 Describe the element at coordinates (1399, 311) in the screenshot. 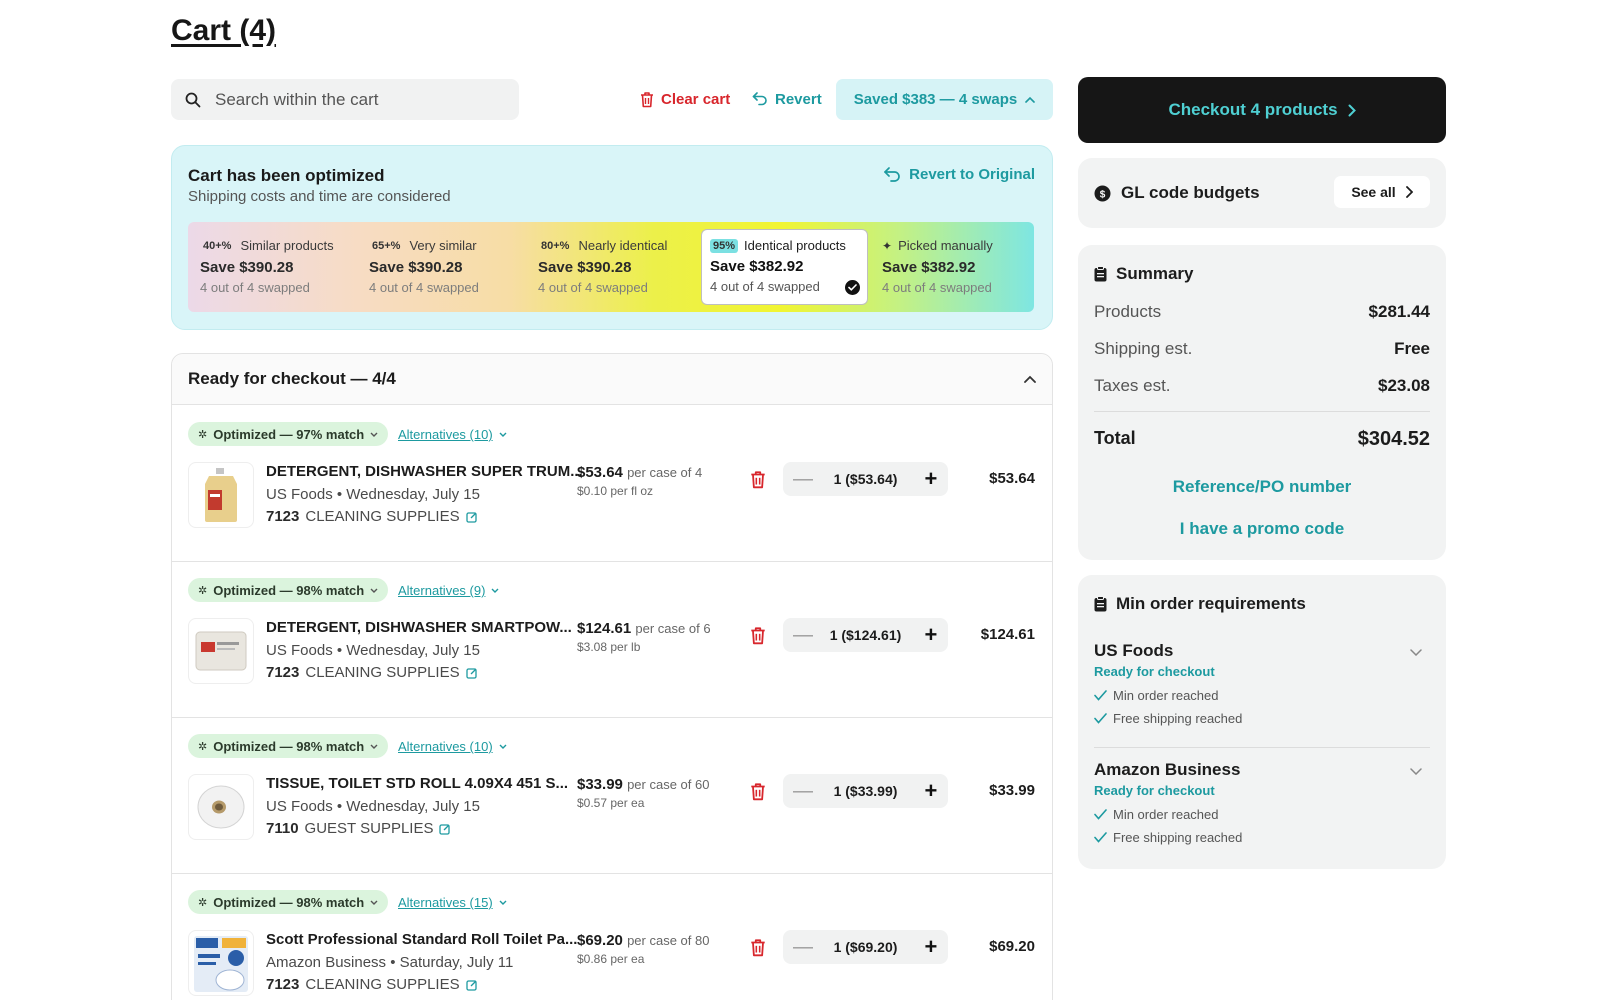

I see `summary-row-value: $281.44` at that location.